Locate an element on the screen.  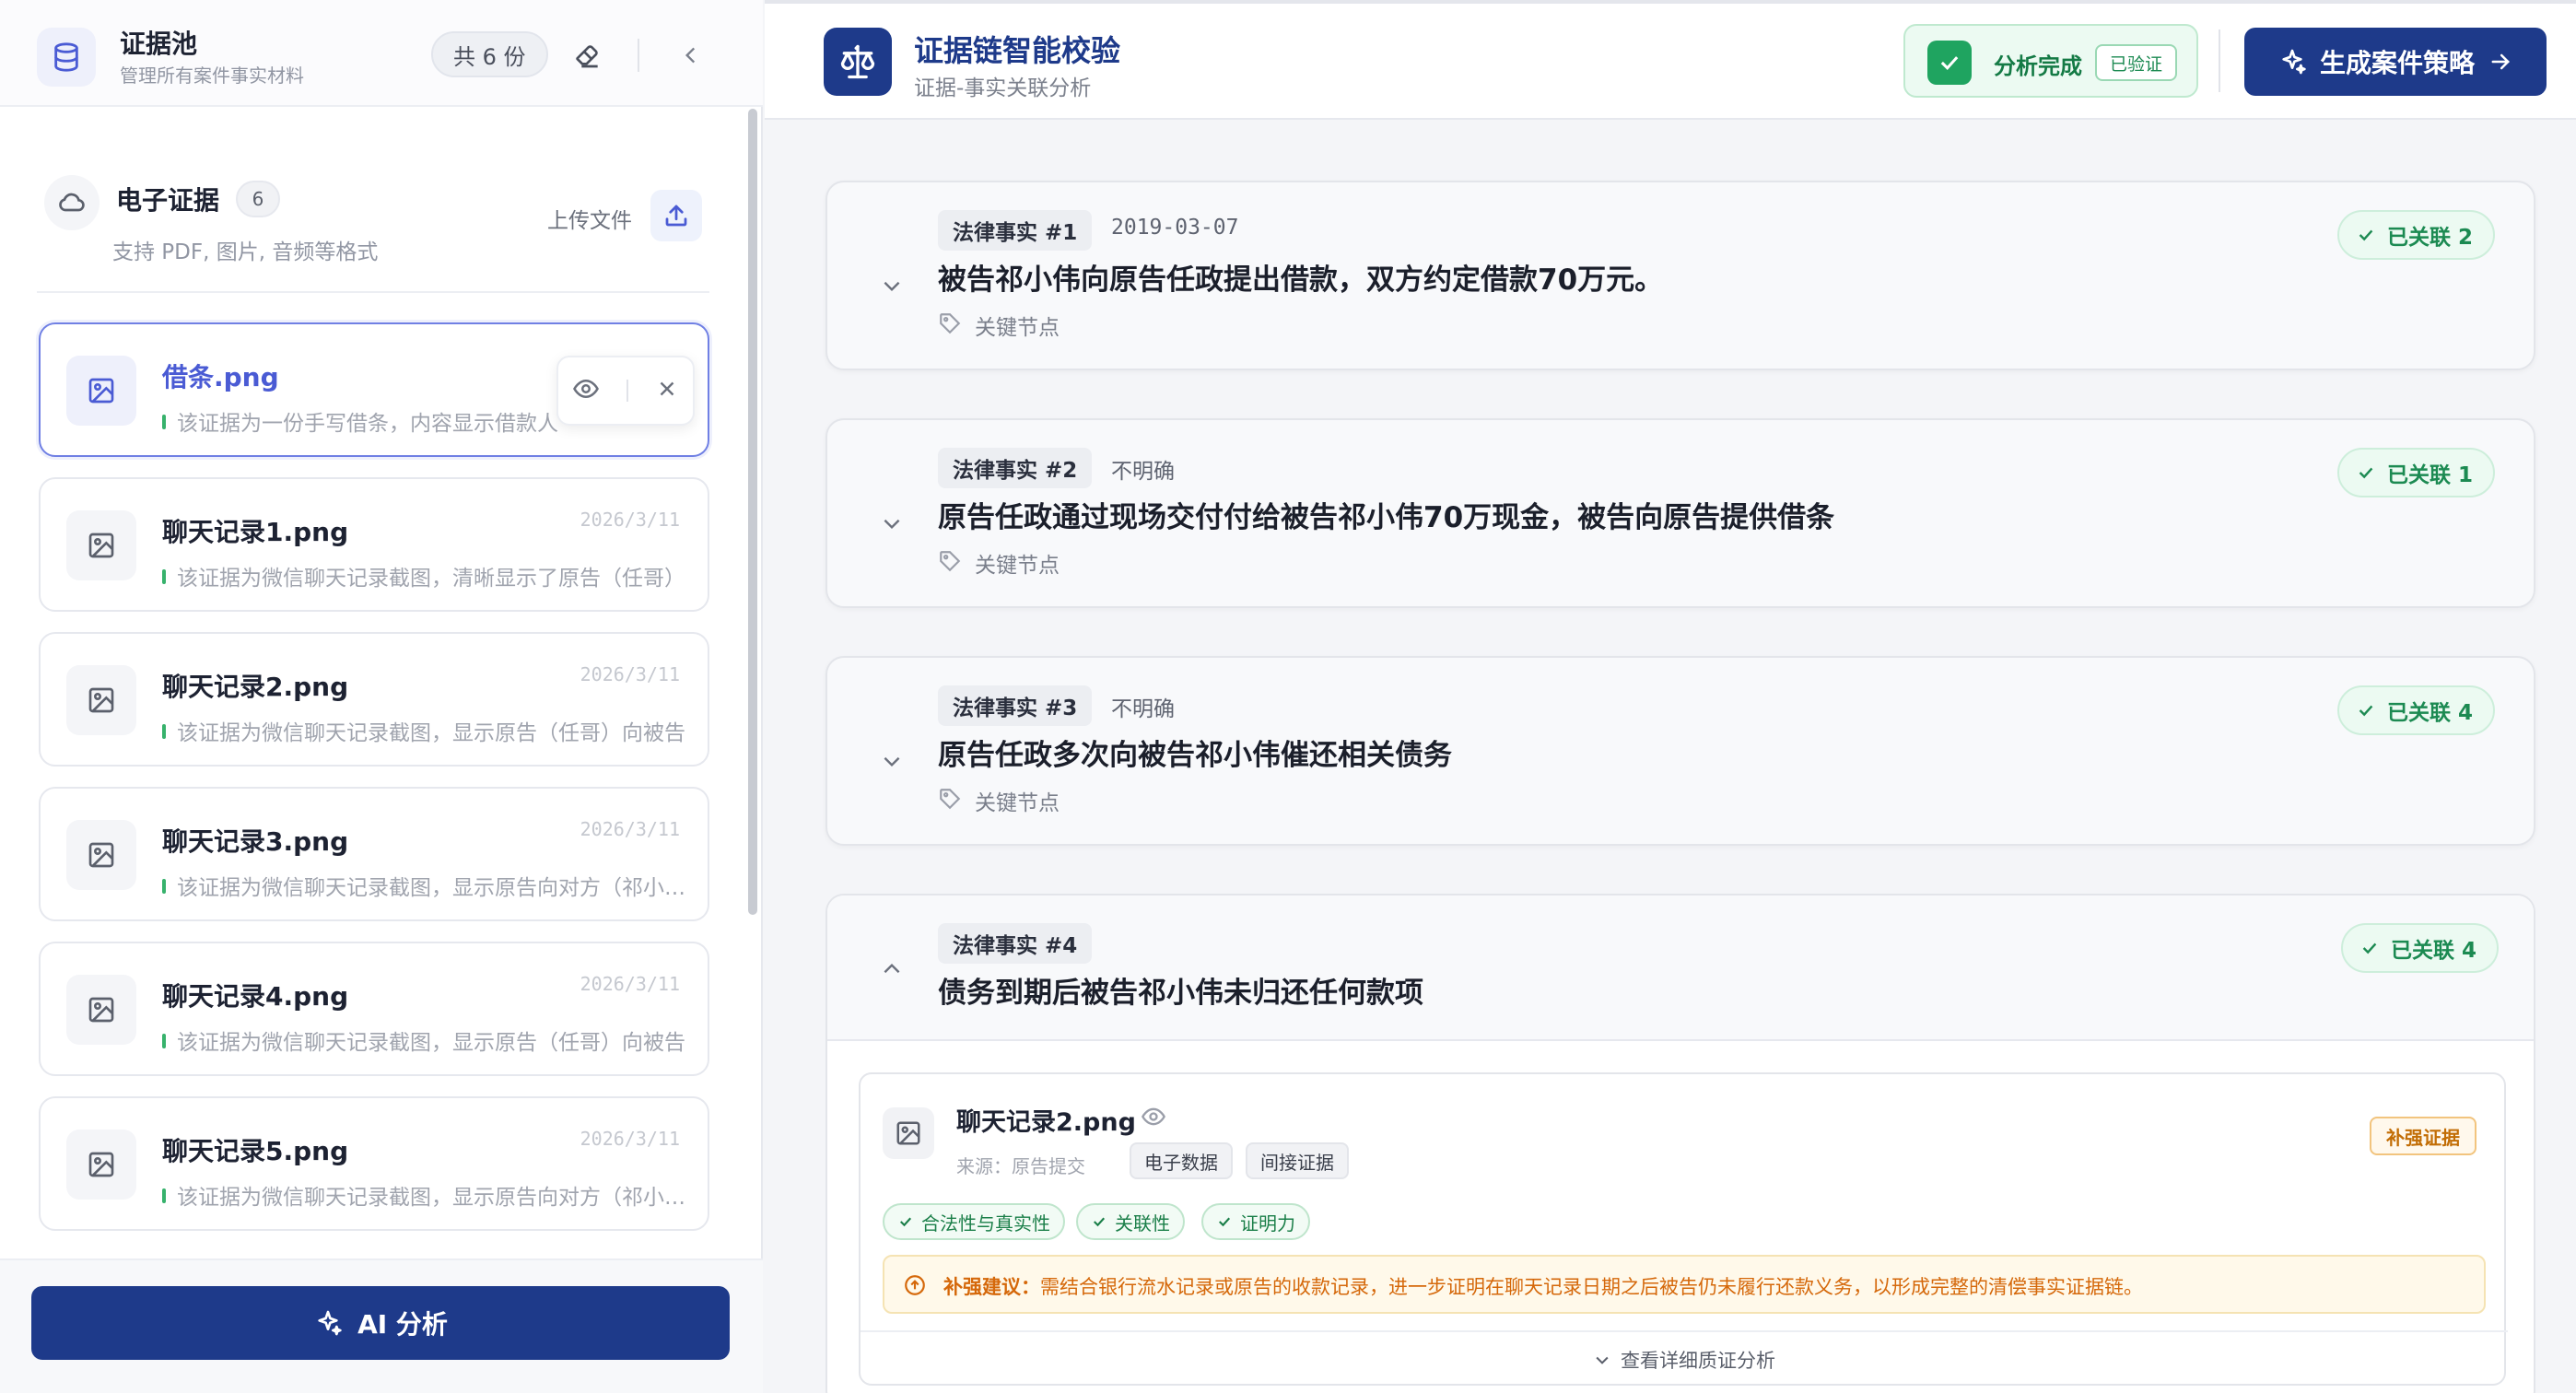
linked-evidence-name: 聊天记录2.png is located at coordinates (1046, 1122).